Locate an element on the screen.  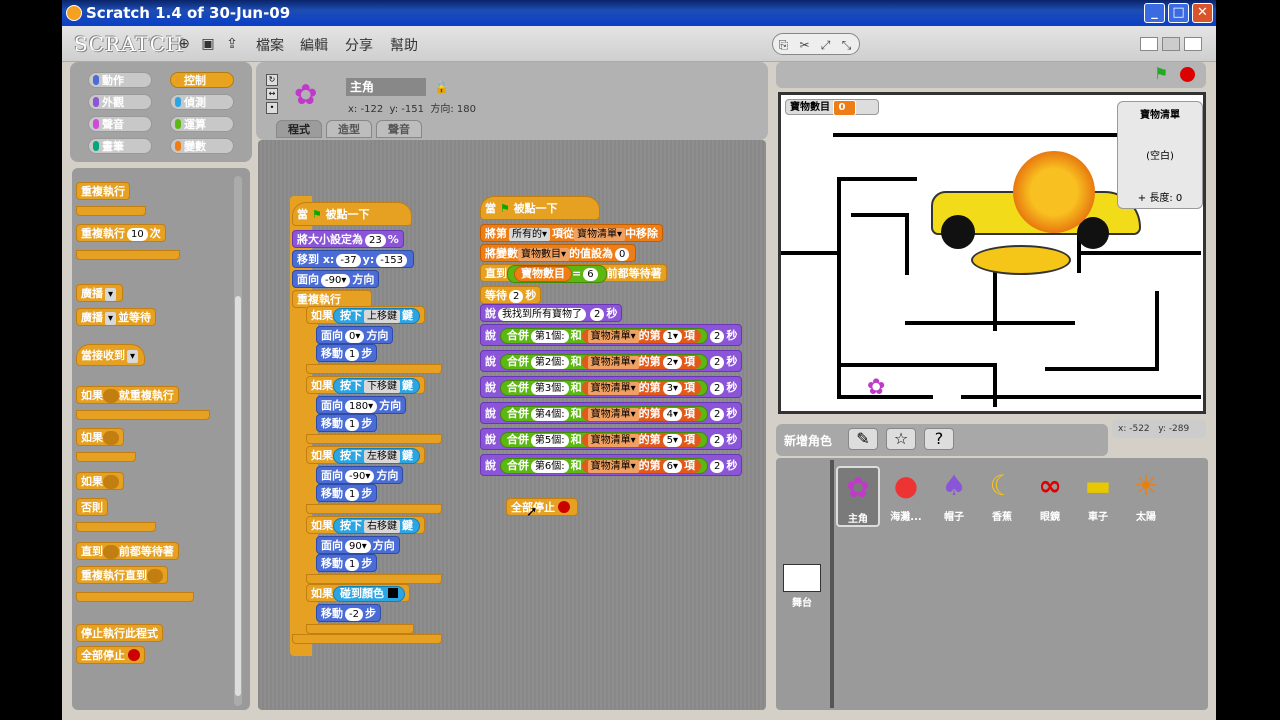
join-block: 合併 第5個: 和寶物清單▾ 的第 5▾ 項 is located at coordinates (603, 440).